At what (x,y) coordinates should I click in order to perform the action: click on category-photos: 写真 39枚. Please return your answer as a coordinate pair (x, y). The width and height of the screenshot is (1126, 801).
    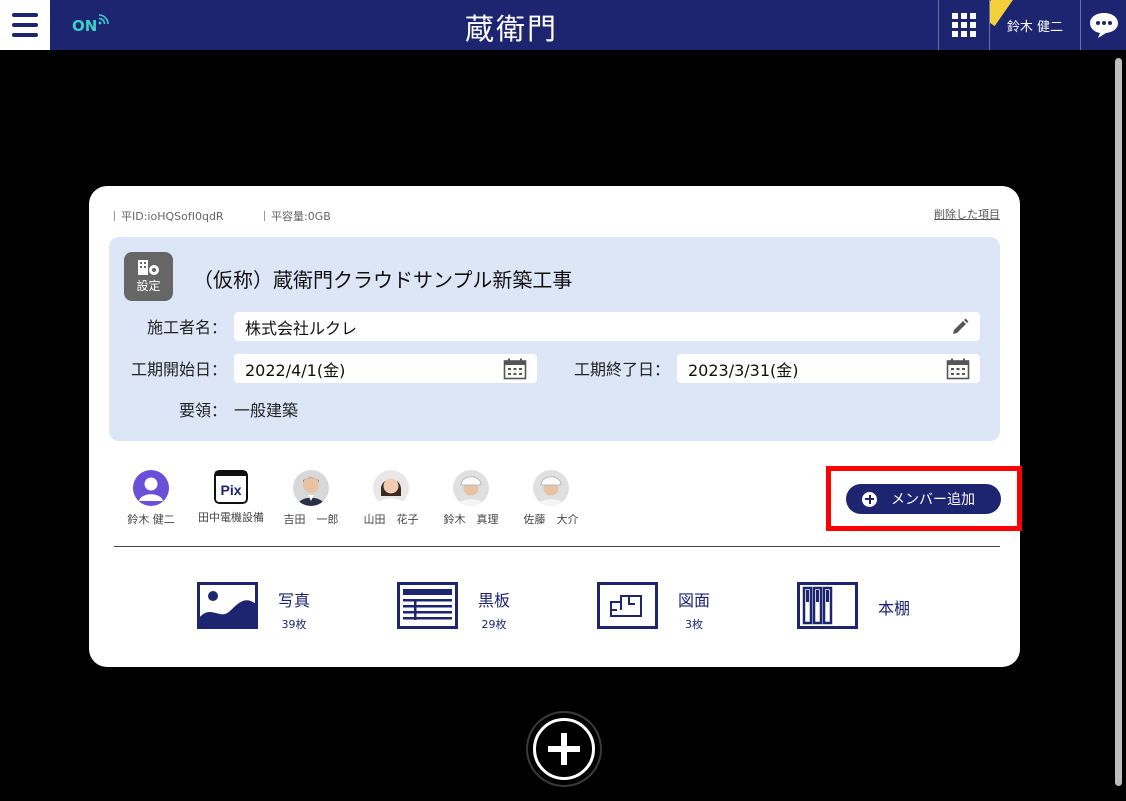
    Looking at the image, I should click on (253, 607).